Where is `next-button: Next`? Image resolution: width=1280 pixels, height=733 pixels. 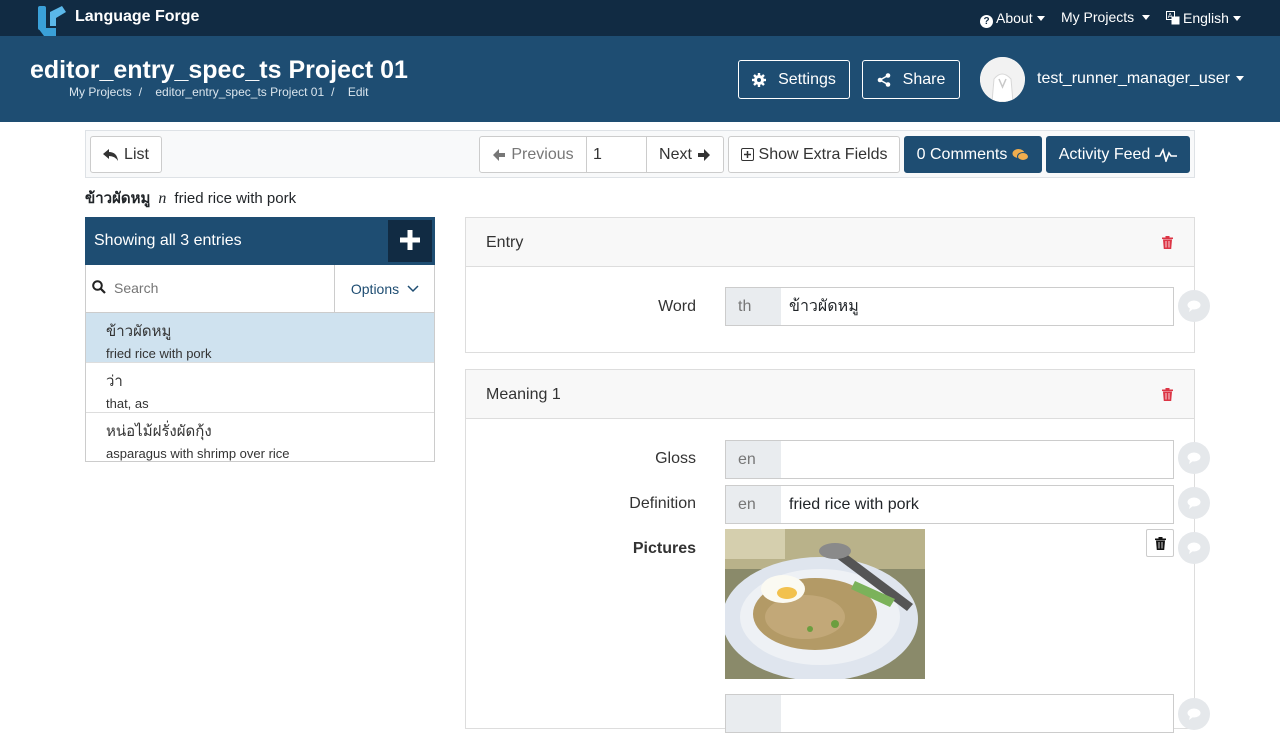
next-button: Next is located at coordinates (685, 154).